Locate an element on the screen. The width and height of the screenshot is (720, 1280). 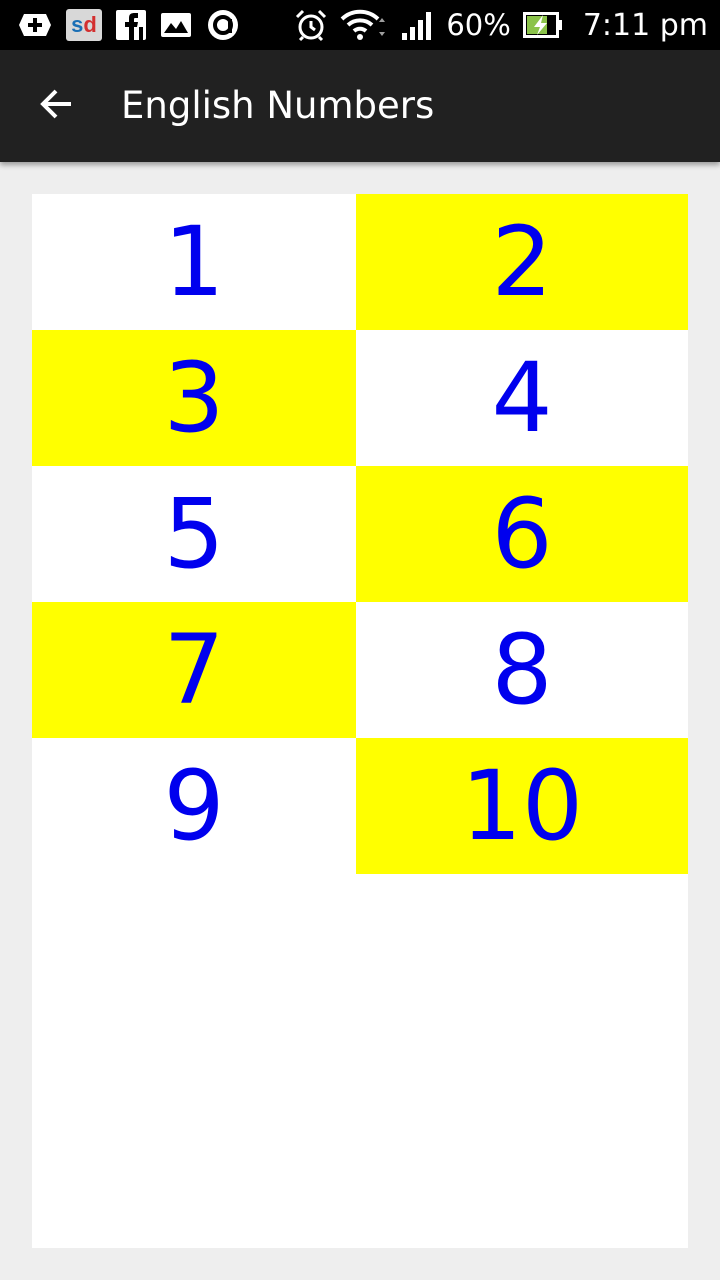
gallery-icon is located at coordinates (176, 25).